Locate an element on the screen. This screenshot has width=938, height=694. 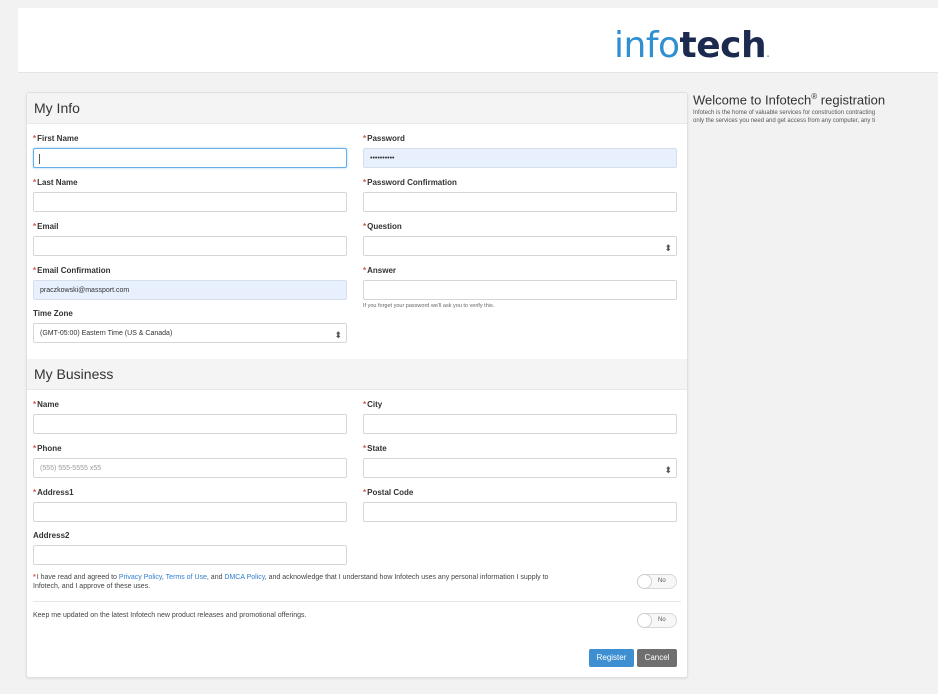
text-caret is located at coordinates (39, 159).